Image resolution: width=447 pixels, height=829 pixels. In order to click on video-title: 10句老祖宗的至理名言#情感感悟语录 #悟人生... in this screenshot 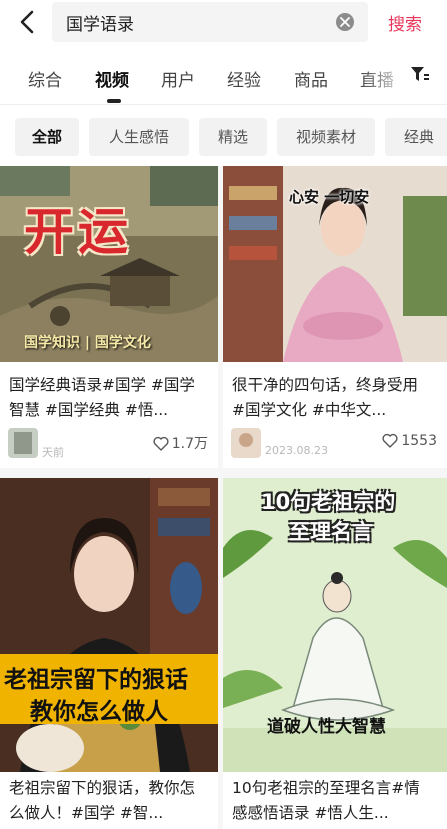, I will do `click(326, 800)`.